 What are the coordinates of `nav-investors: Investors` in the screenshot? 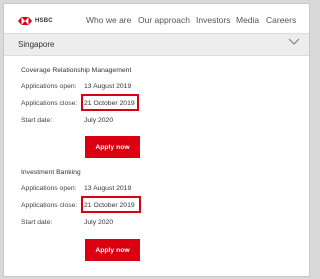 It's located at (213, 20).